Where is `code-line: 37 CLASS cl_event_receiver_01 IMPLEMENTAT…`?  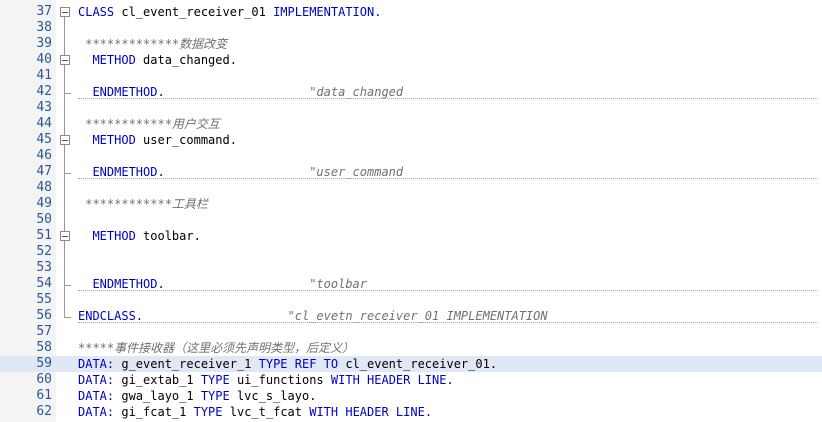 code-line: 37 CLASS cl_event_receiver_01 IMPLEMENTAT… is located at coordinates (411, 12).